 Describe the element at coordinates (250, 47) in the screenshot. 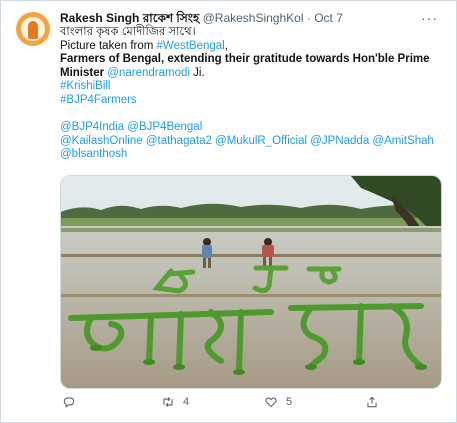

I see `picture-line: Picture taken from #WestBengal,` at that location.